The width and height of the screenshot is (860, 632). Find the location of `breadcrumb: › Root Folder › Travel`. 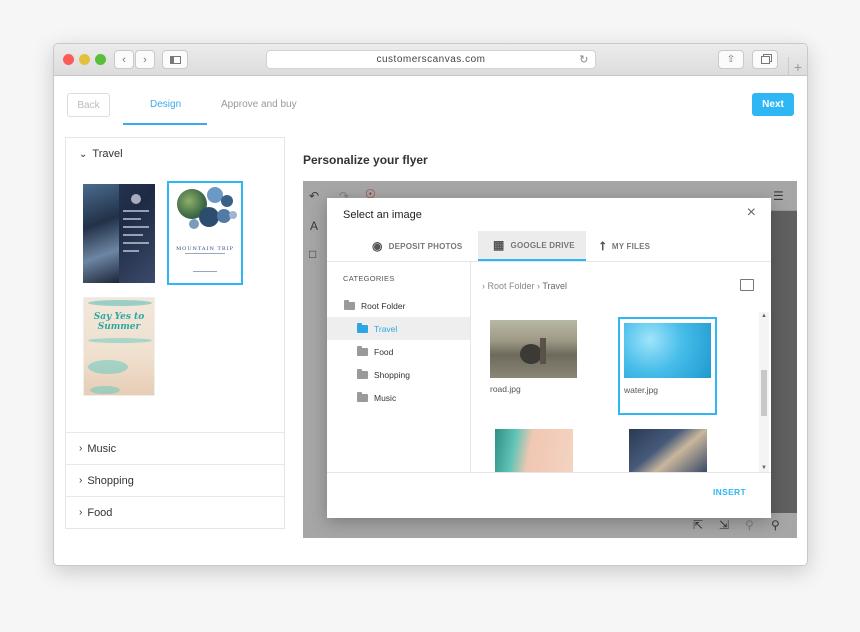

breadcrumb: › Root Folder › Travel is located at coordinates (524, 286).